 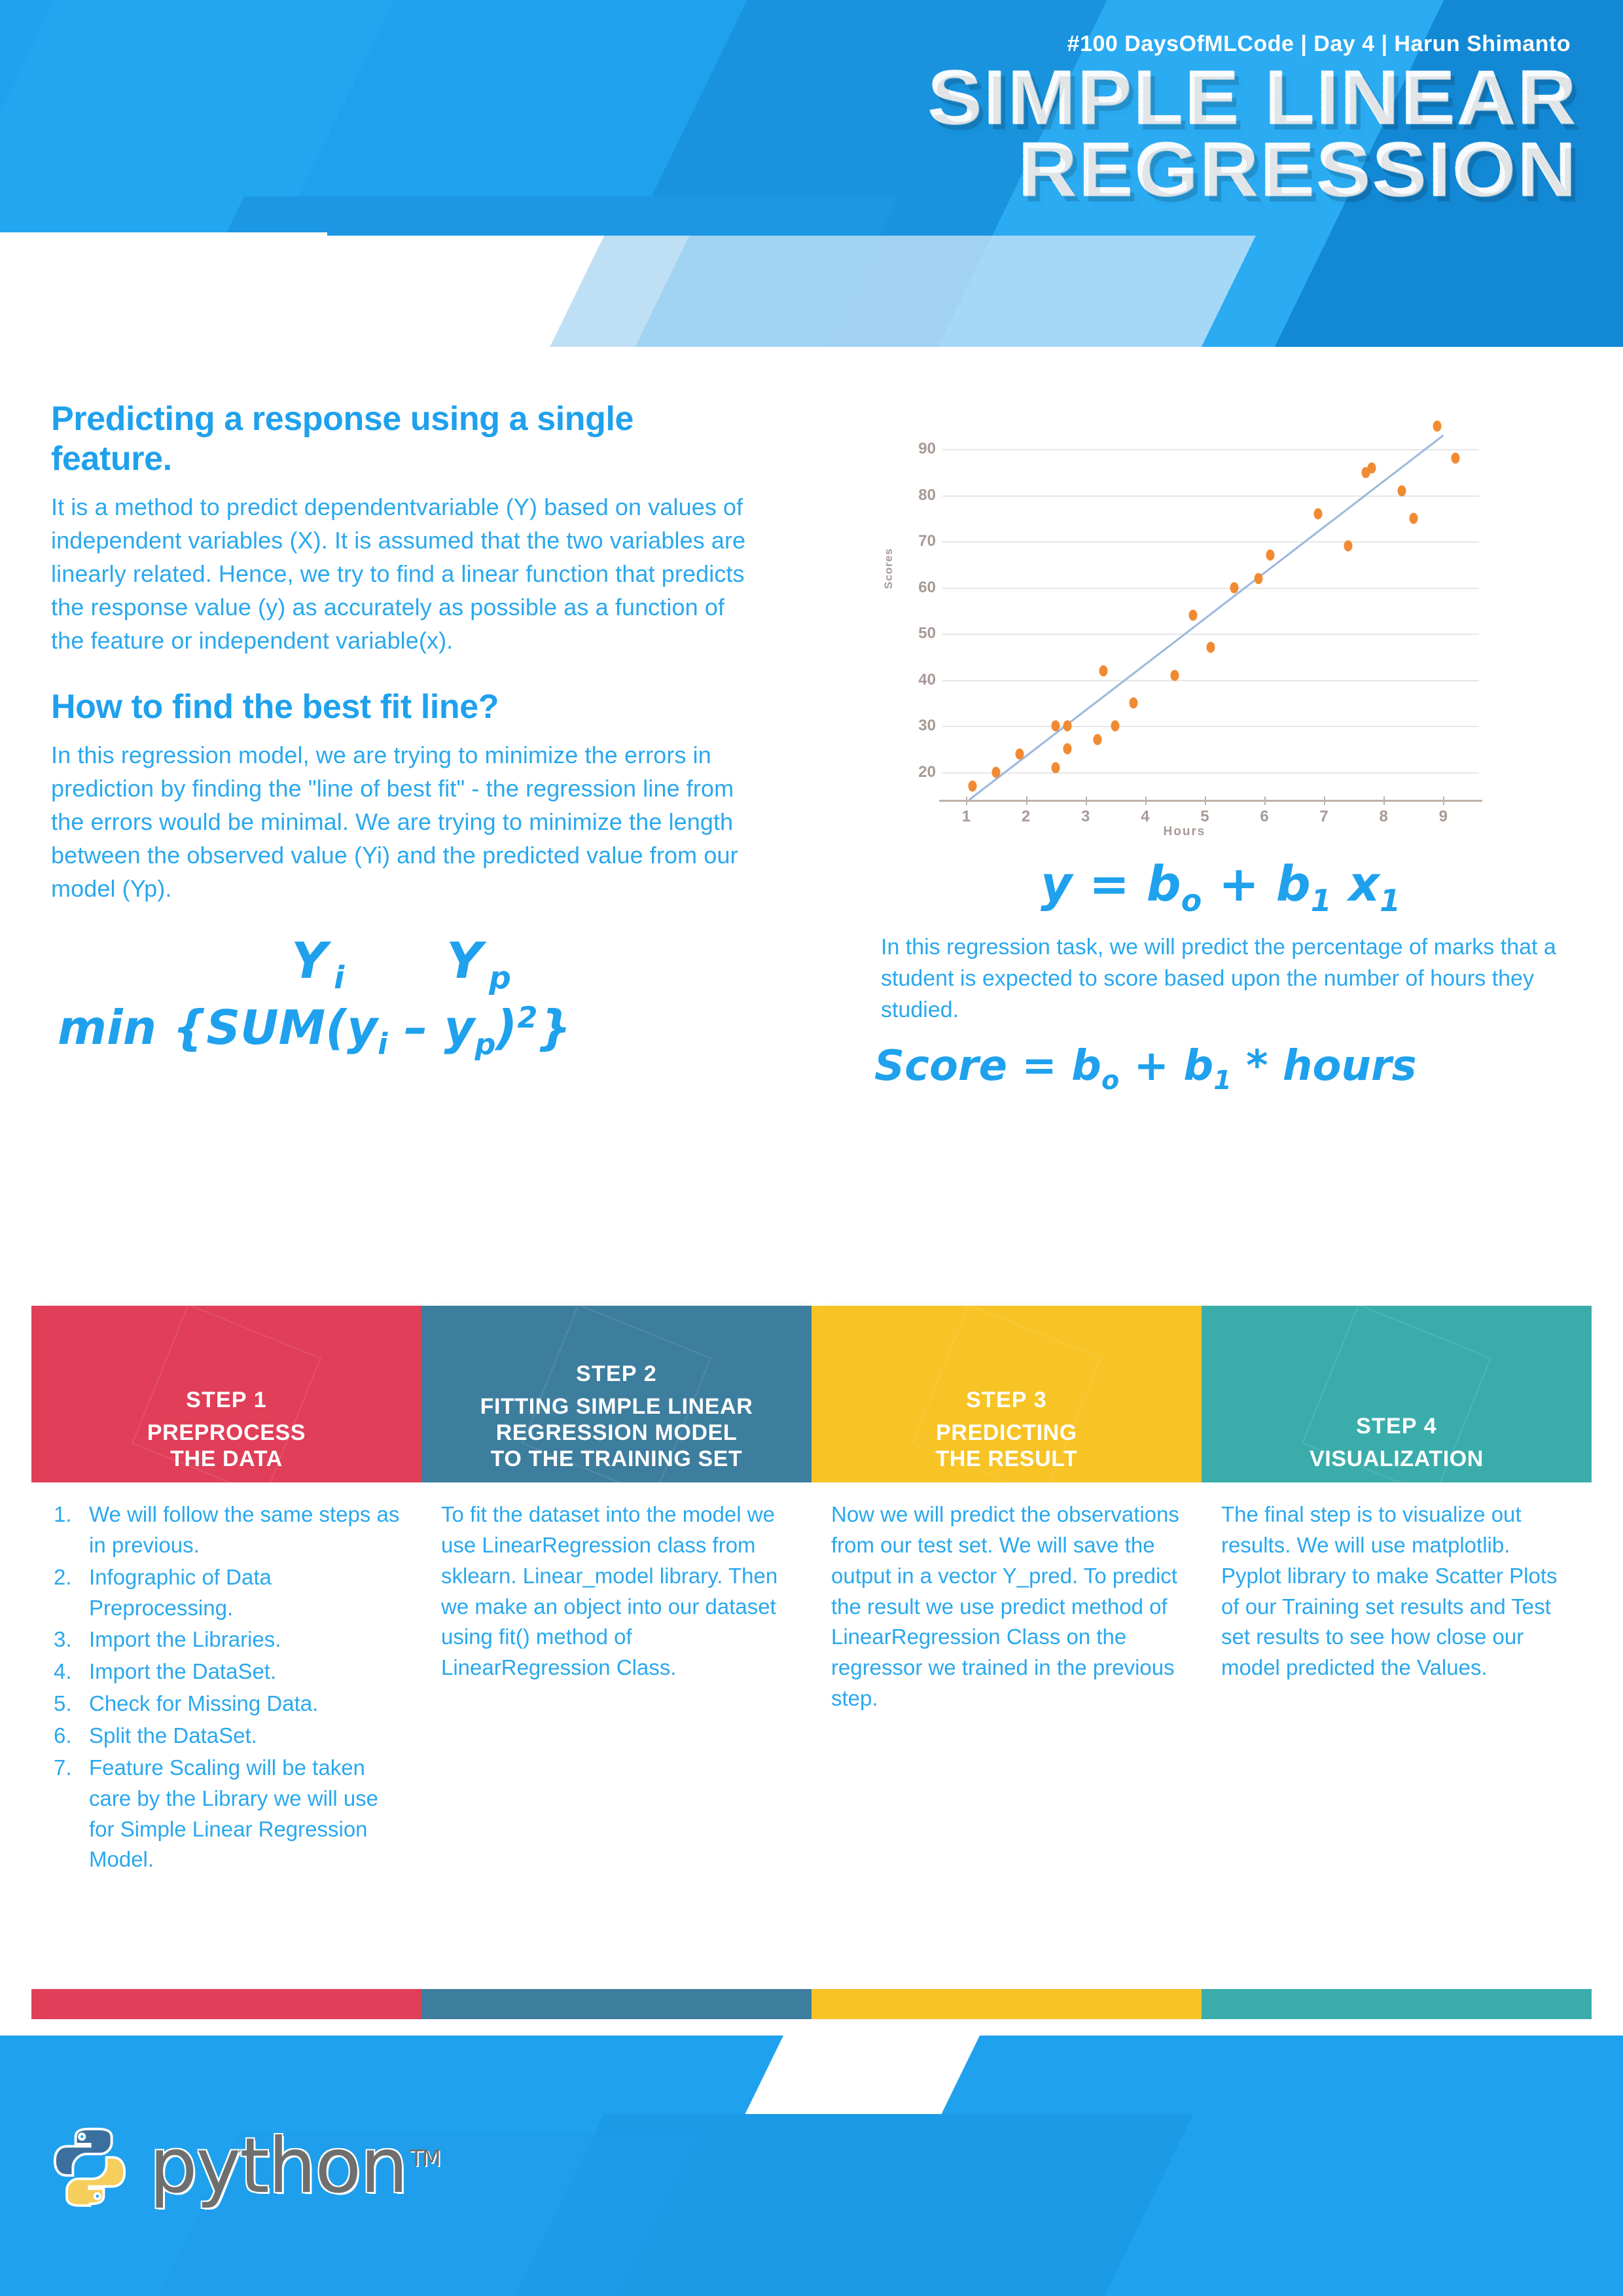 I want to click on section-heading-best-fit: How to find the best fit line?, so click(x=275, y=707).